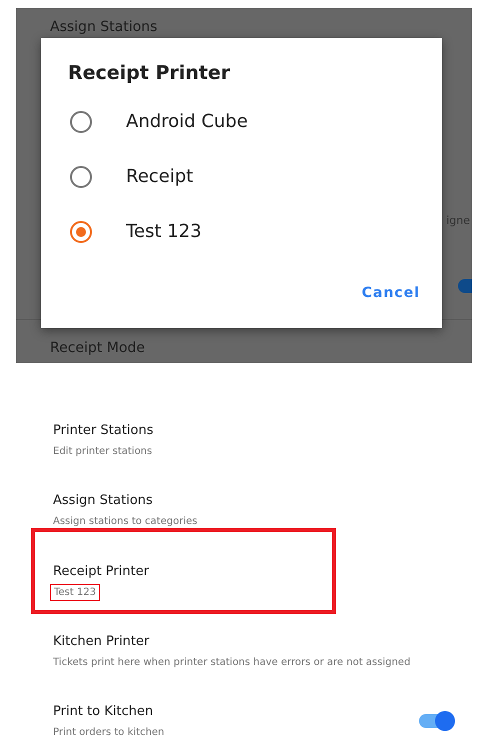  Describe the element at coordinates (75, 592) in the screenshot. I see `setting-summary: Test 123` at that location.